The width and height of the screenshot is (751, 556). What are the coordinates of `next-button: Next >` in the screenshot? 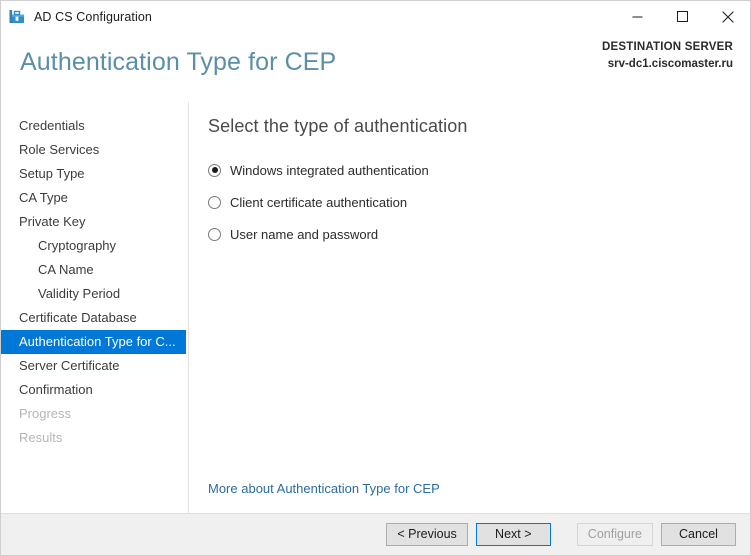 It's located at (513, 534).